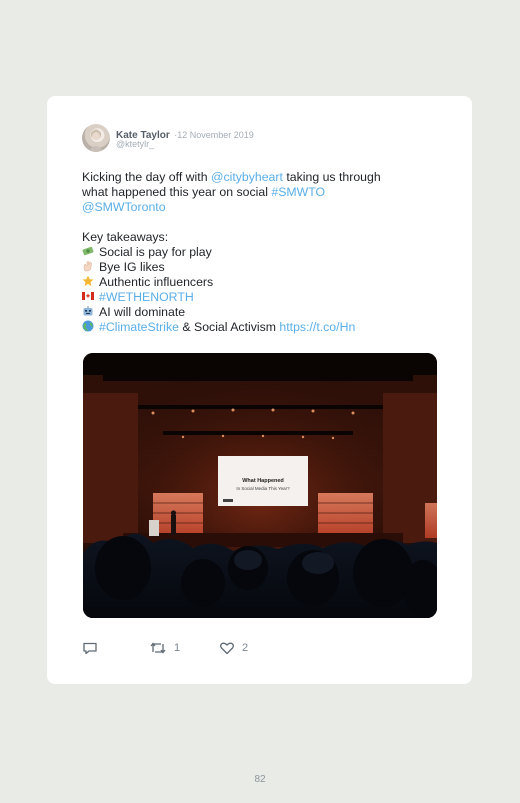 Image resolution: width=520 pixels, height=803 pixels. What do you see at coordinates (262, 282) in the screenshot?
I see `list-item: Authentic influencers` at bounding box center [262, 282].